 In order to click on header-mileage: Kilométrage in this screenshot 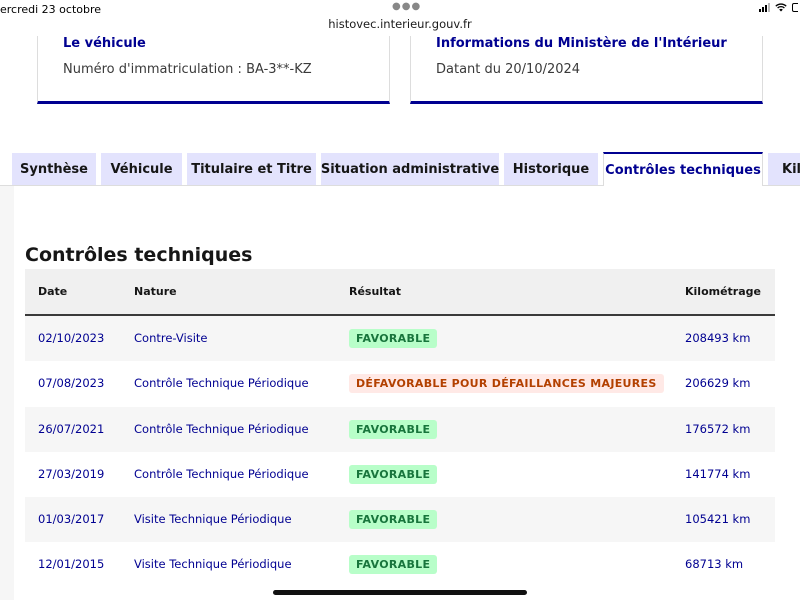, I will do `click(723, 291)`.